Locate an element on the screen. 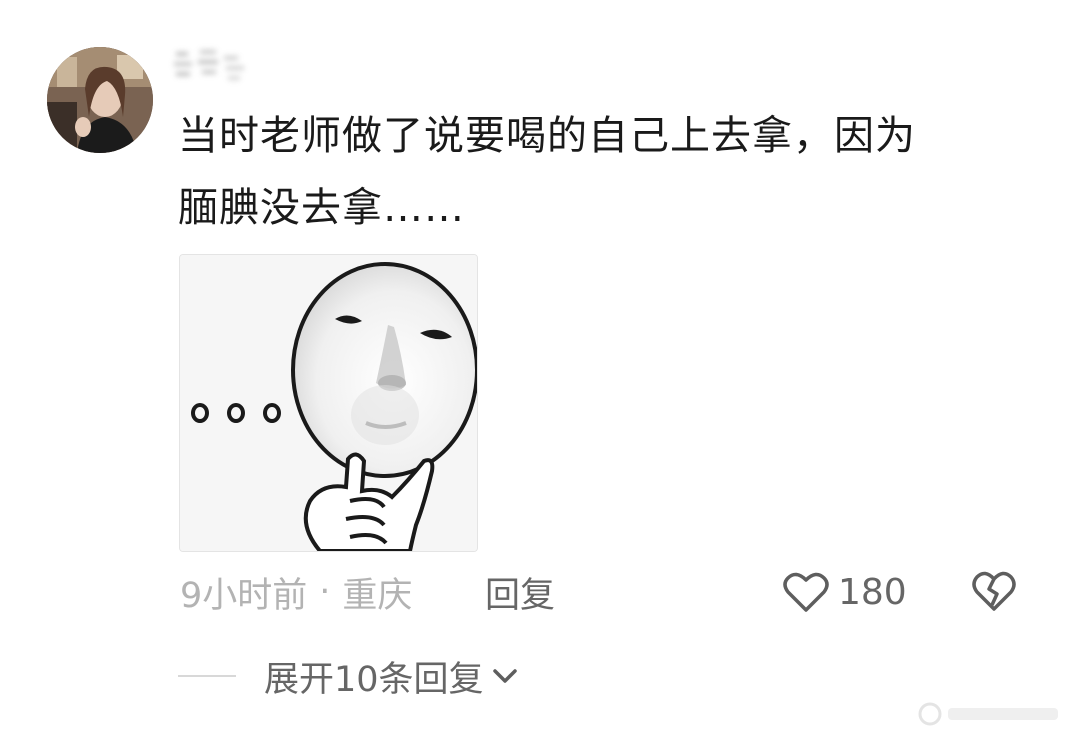 This screenshot has width=1076, height=736. broken-heart-icon is located at coordinates (994, 591).